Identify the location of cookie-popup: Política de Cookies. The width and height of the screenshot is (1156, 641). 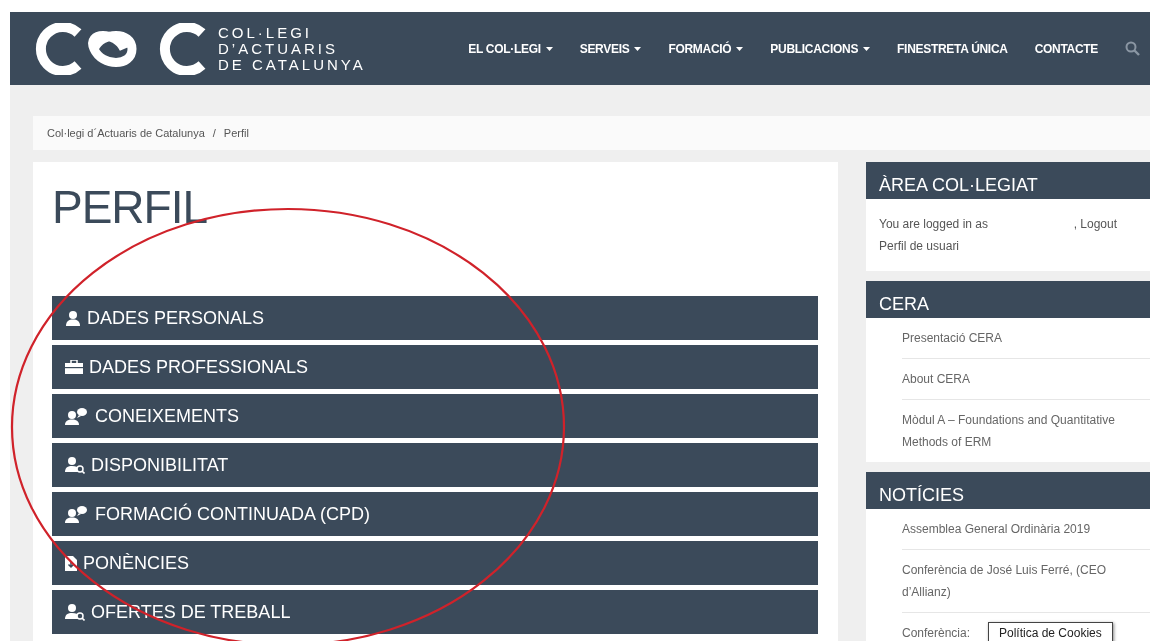
(1050, 631).